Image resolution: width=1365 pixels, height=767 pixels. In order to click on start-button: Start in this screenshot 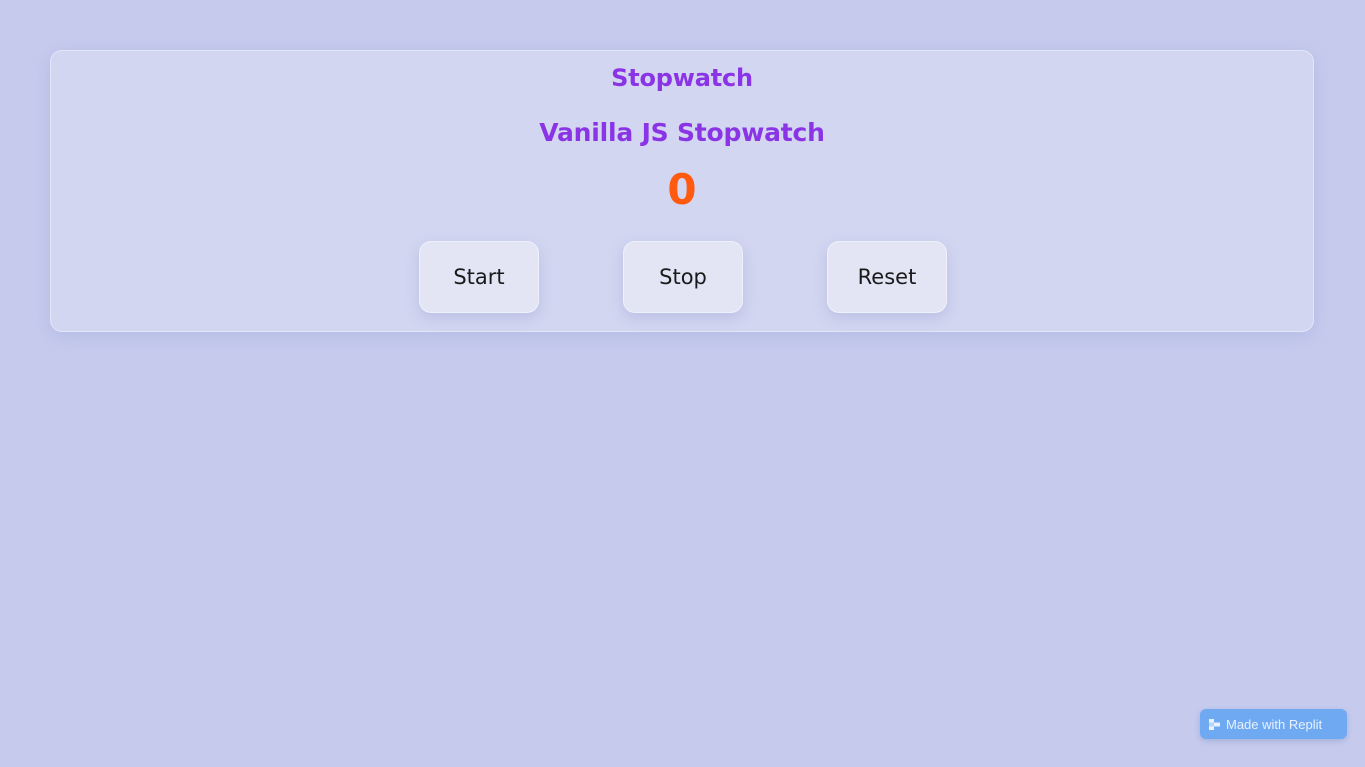, I will do `click(479, 277)`.